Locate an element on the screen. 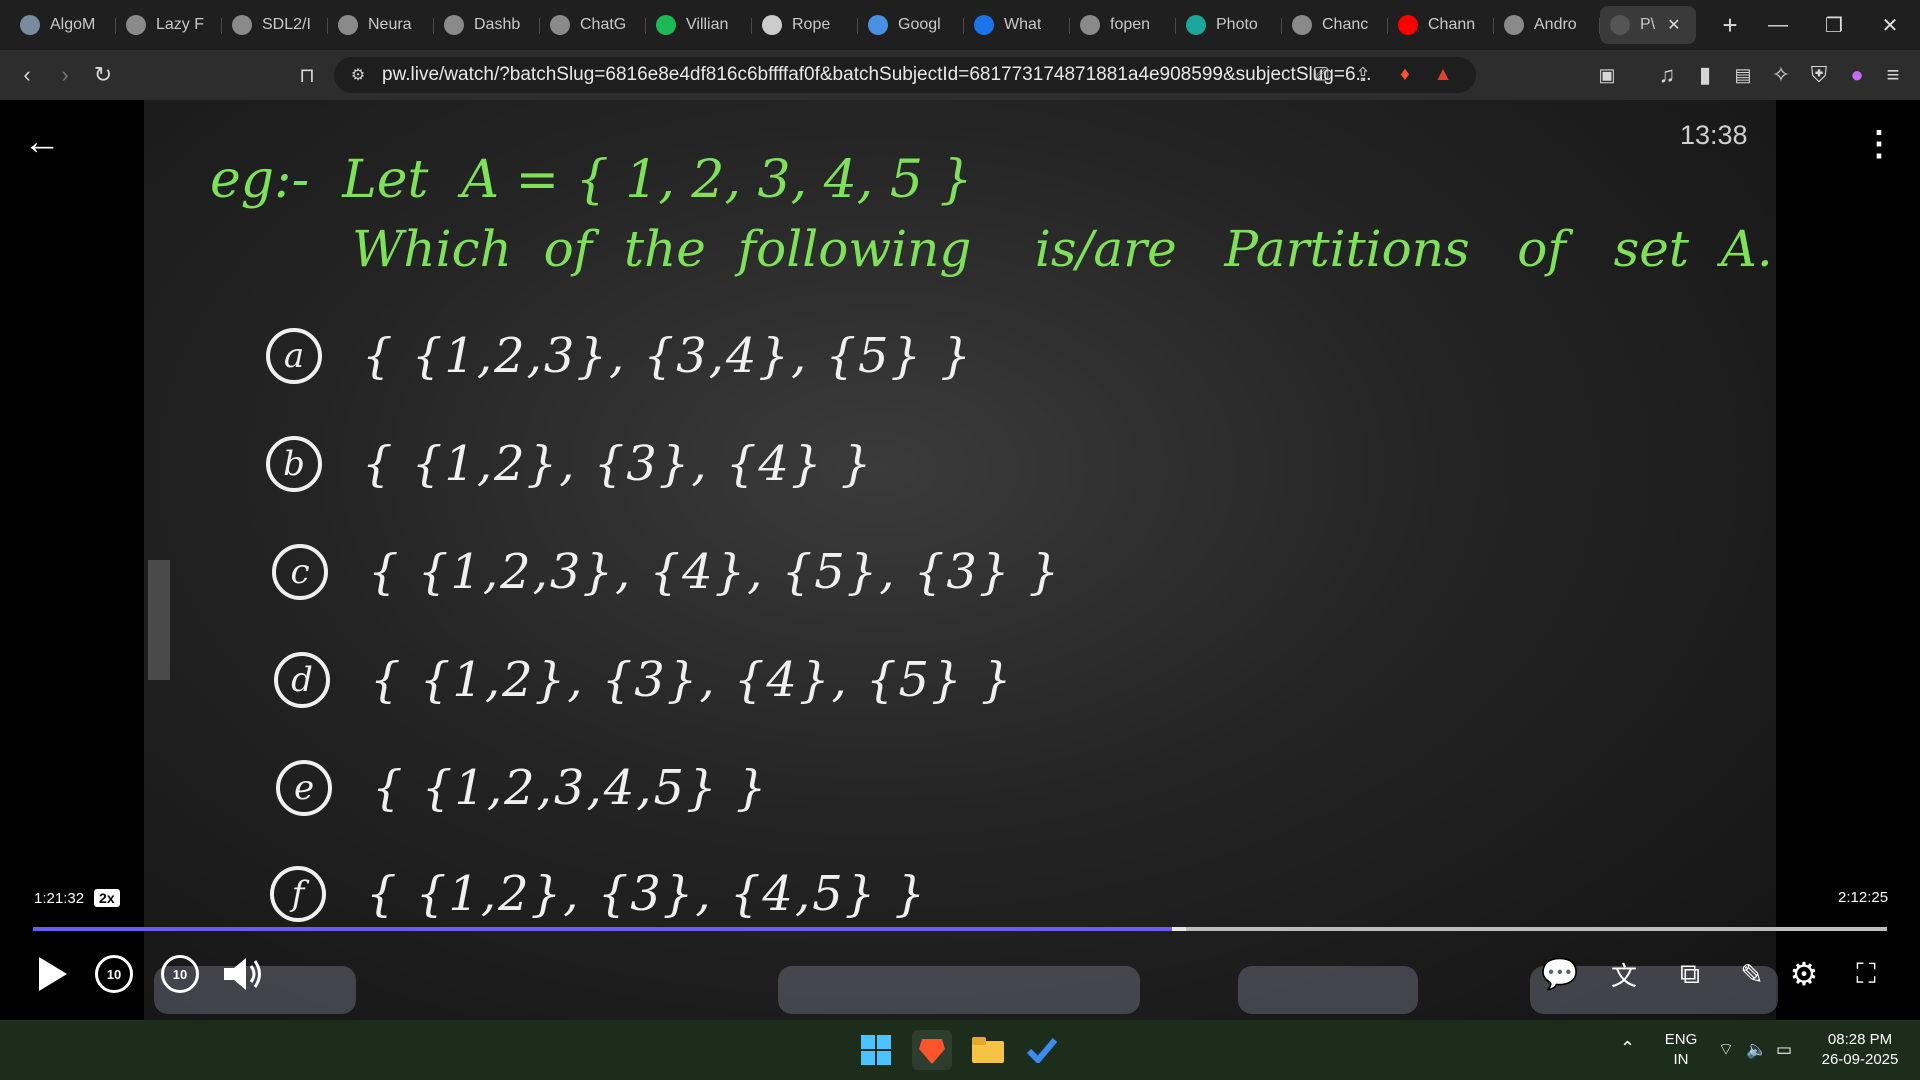 The image size is (1920, 1080). site-info-icon: ⚙ is located at coordinates (358, 75).